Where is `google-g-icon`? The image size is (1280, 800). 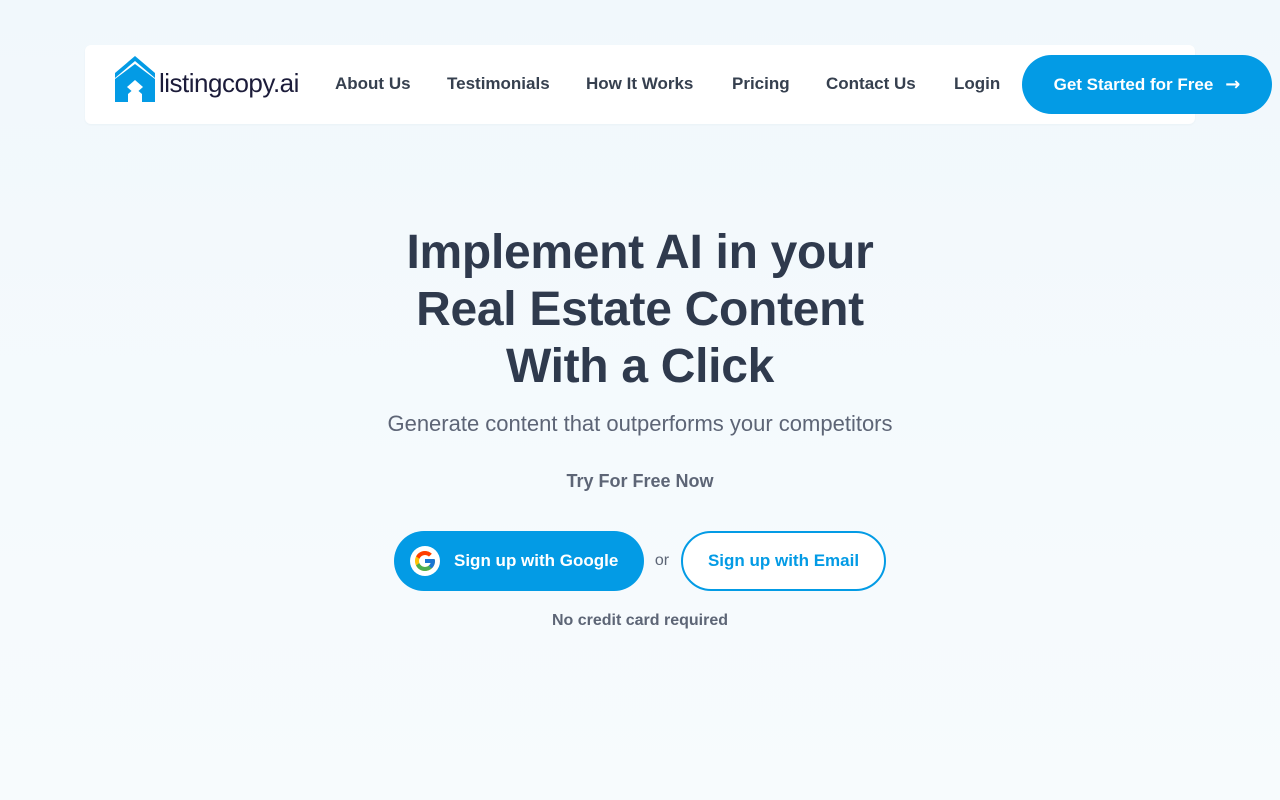
google-g-icon is located at coordinates (425, 561).